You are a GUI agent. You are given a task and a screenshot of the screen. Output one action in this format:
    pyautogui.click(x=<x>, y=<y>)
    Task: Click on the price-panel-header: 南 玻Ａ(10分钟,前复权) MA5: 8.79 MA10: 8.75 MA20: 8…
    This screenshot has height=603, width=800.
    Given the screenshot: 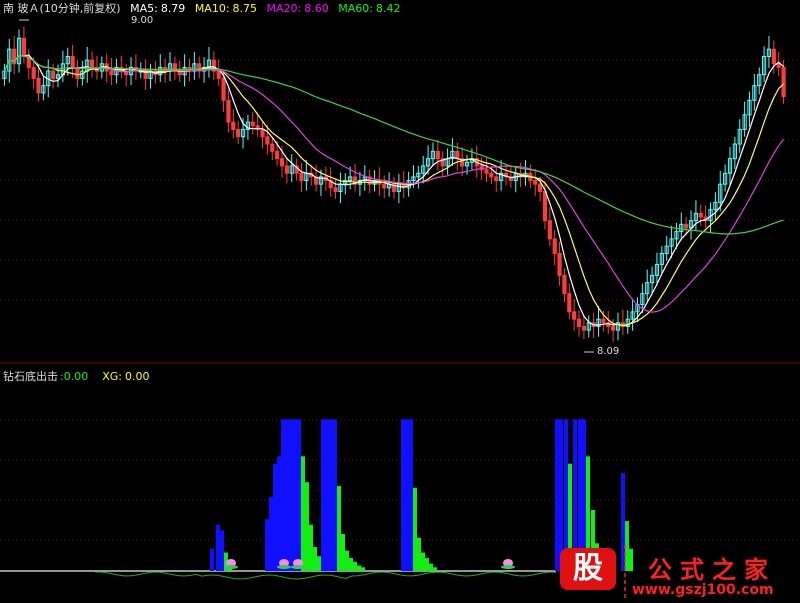 What is the action you would take?
    pyautogui.click(x=204, y=8)
    